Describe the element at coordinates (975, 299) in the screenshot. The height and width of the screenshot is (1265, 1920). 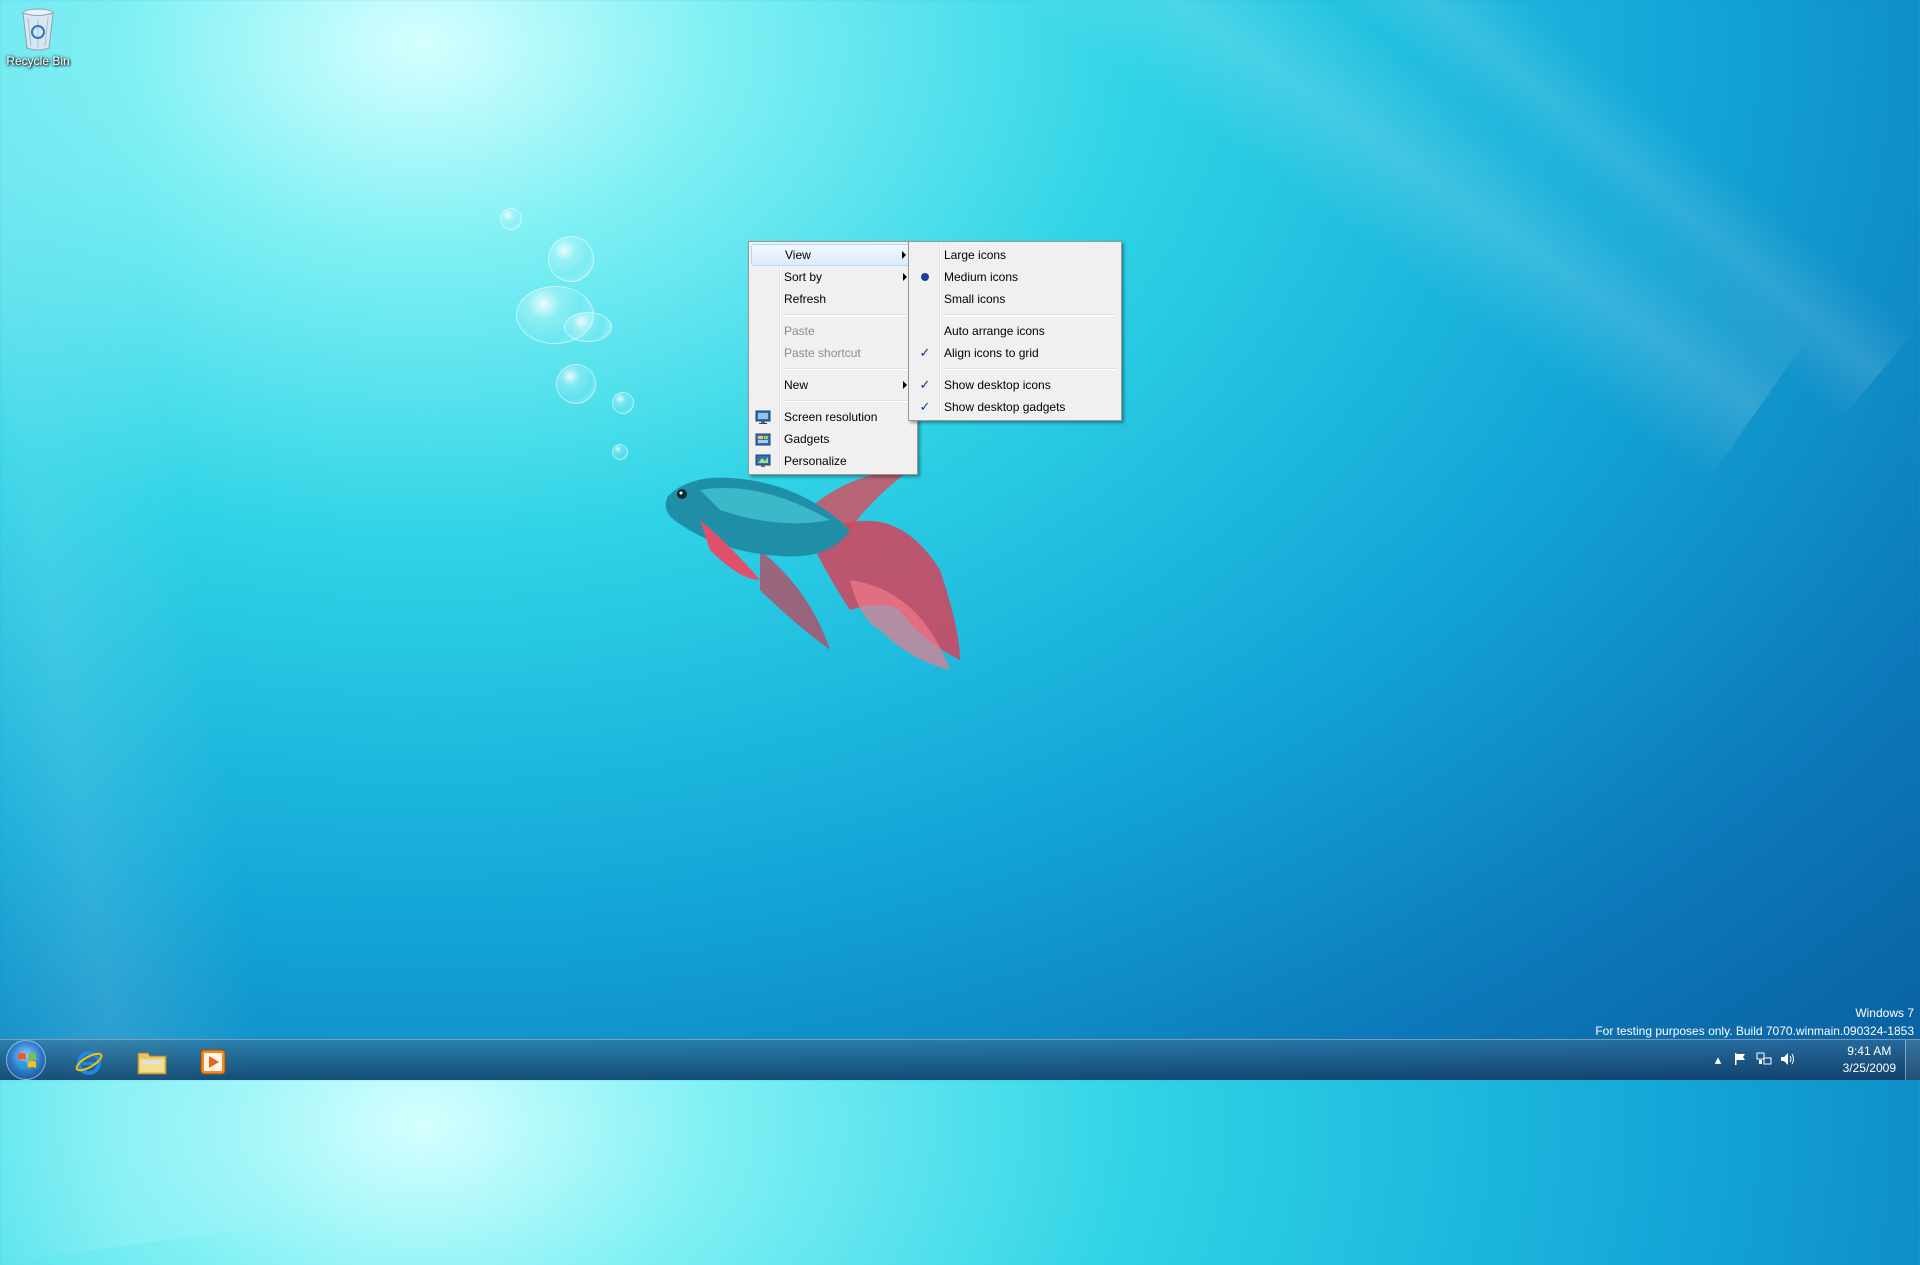
I see `menu-item-label: Small icons` at that location.